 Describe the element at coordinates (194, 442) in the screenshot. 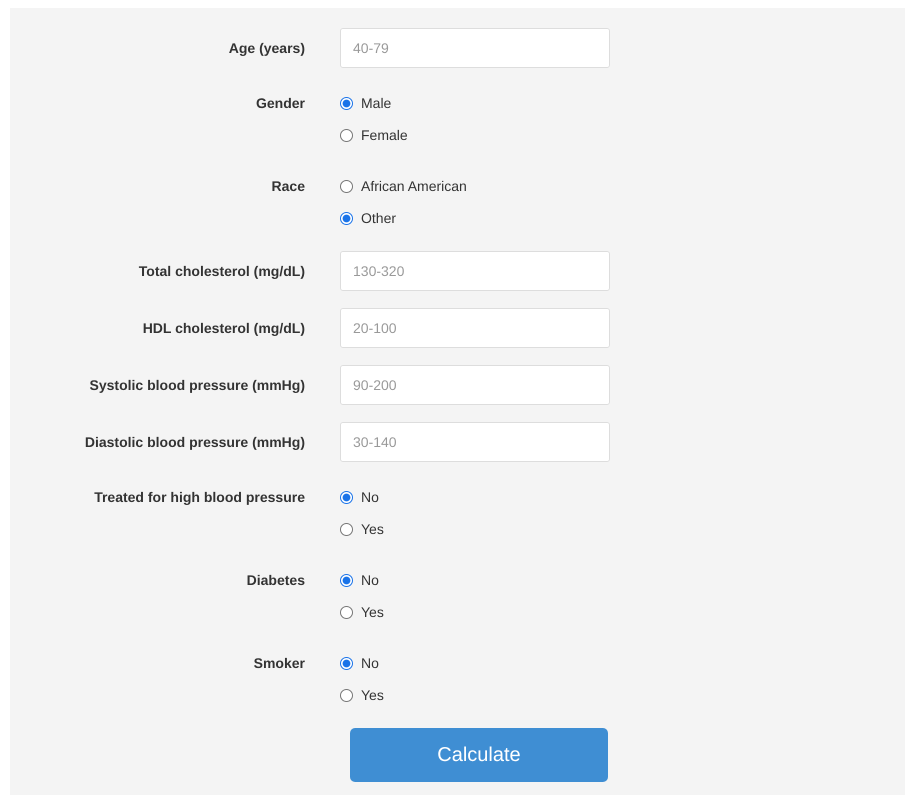

I see `field-label: Diastolic blood pressure (mmHg)` at that location.